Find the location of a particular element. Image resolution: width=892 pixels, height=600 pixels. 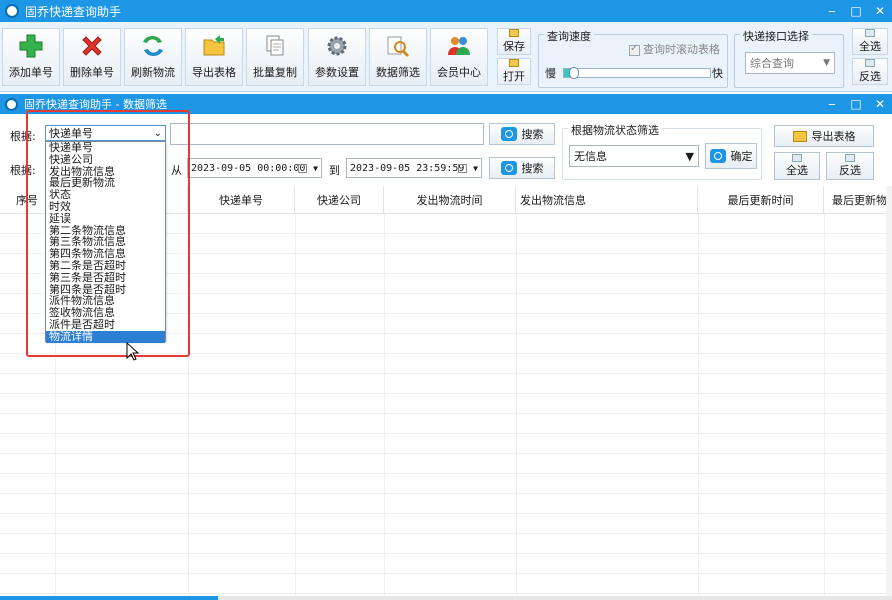

confirm-icon is located at coordinates (717, 156).